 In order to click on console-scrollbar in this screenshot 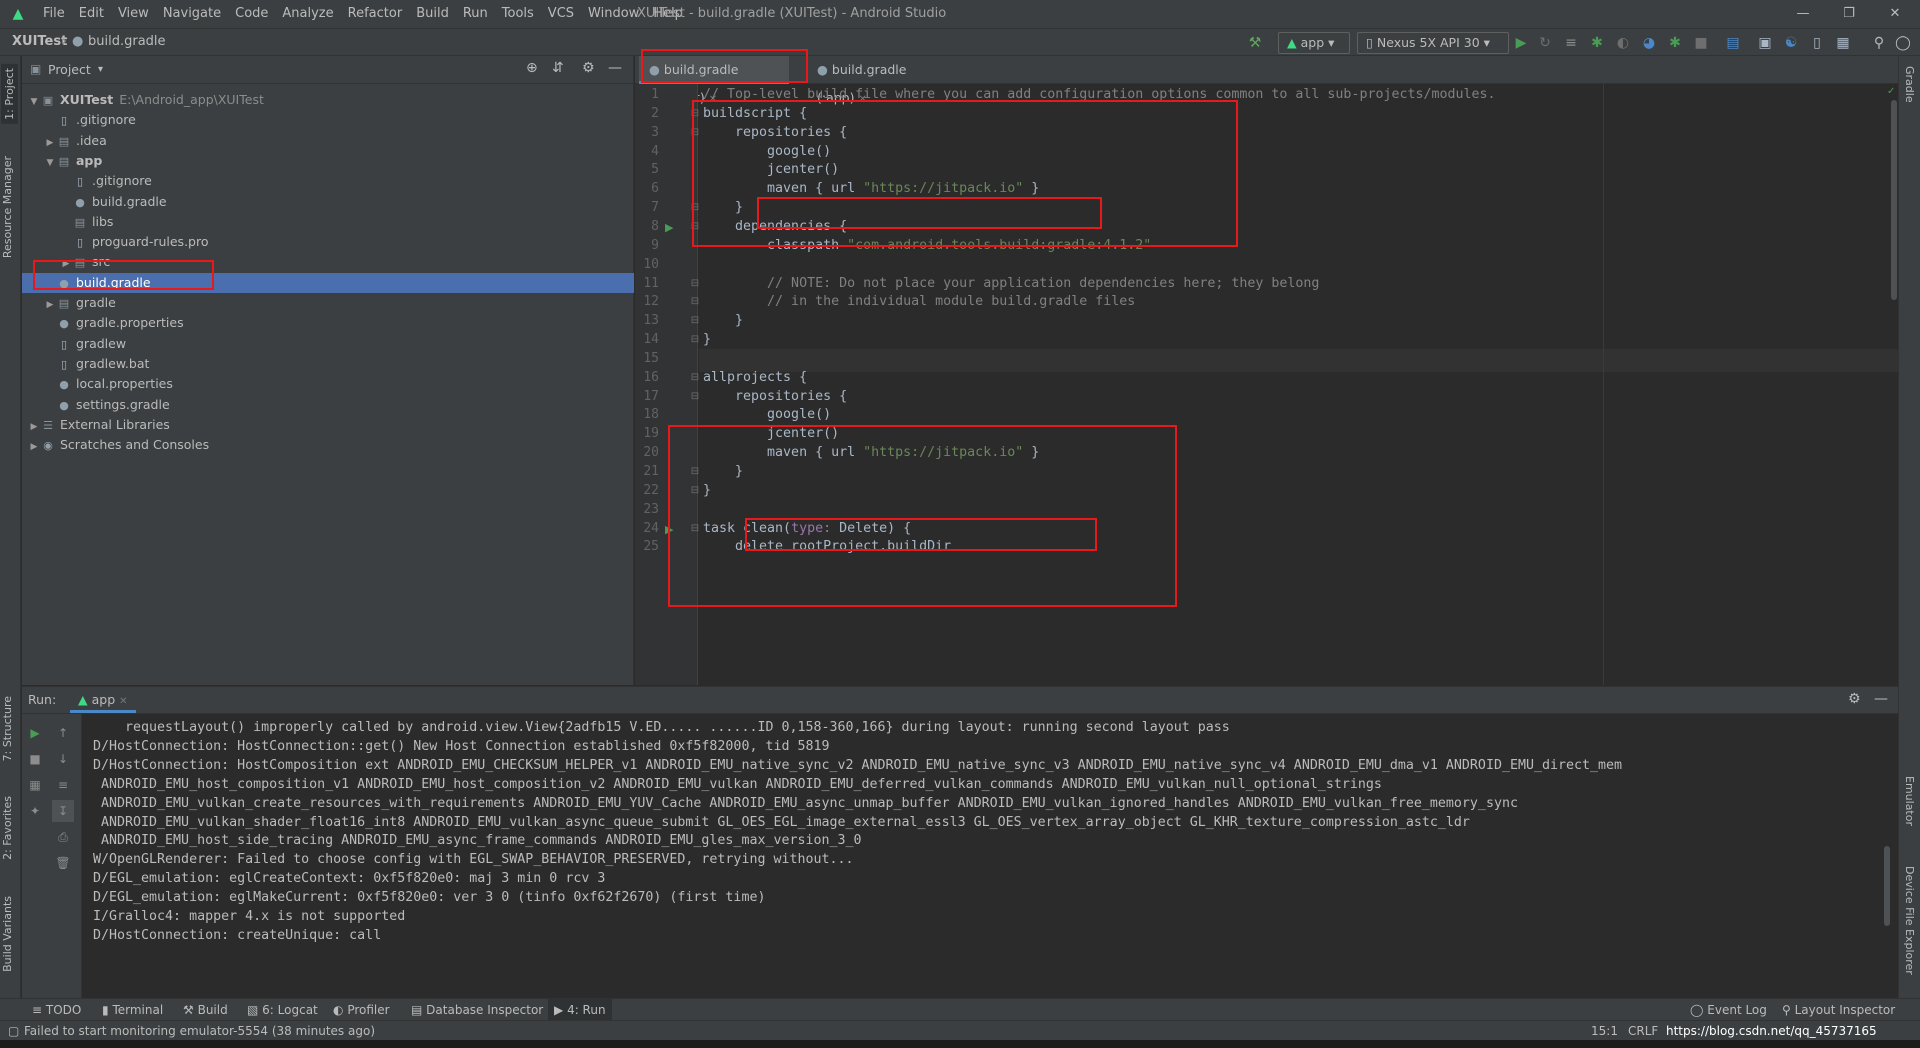, I will do `click(1887, 886)`.